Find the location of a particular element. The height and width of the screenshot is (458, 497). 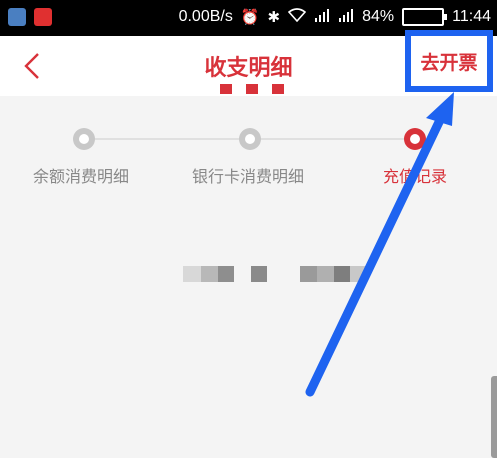

step-label-bank-card: 银行卡消费明细 is located at coordinates (248, 175).